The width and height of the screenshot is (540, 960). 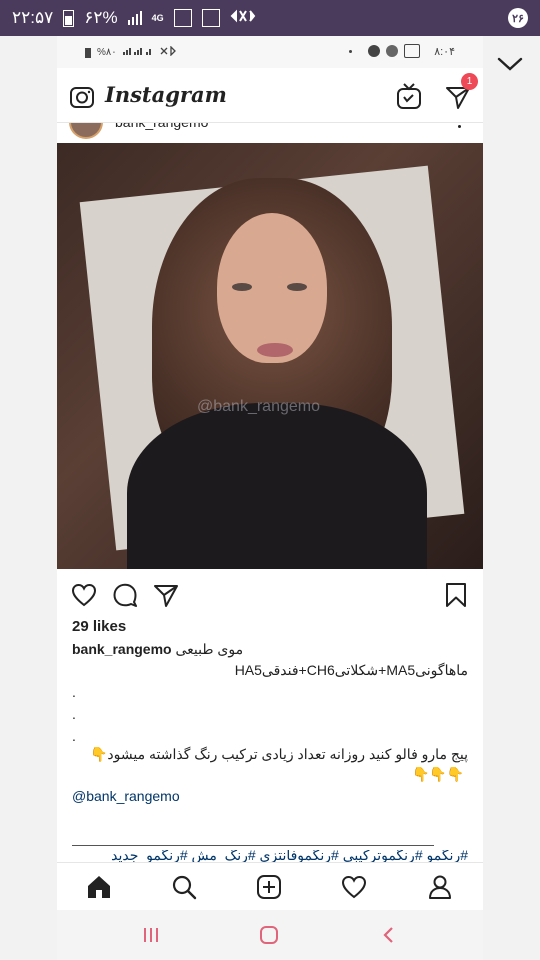 I want to click on home-icon, so click(x=99, y=887).